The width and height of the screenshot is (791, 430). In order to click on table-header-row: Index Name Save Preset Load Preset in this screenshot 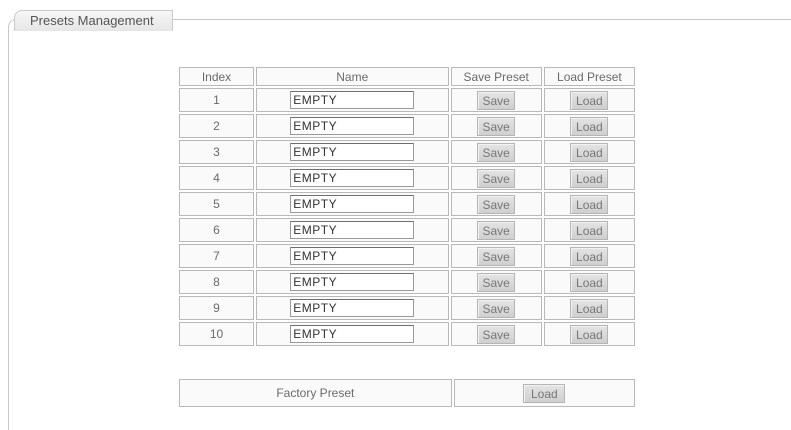, I will do `click(407, 76)`.